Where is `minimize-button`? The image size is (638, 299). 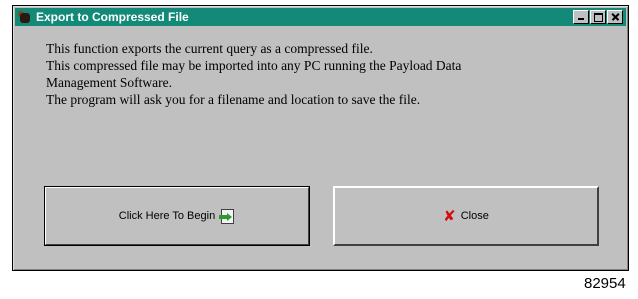 minimize-button is located at coordinates (581, 17).